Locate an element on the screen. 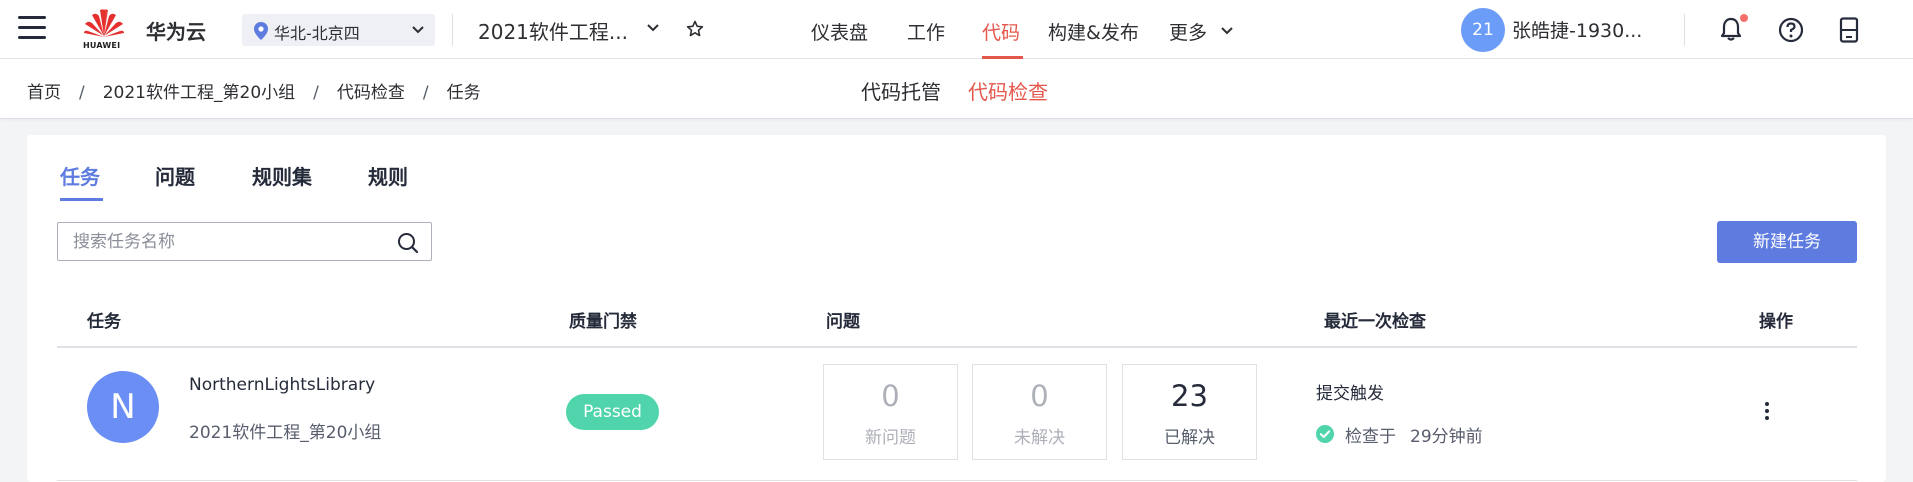 This screenshot has height=482, width=1913. stat-label: 新问题 is located at coordinates (890, 438).